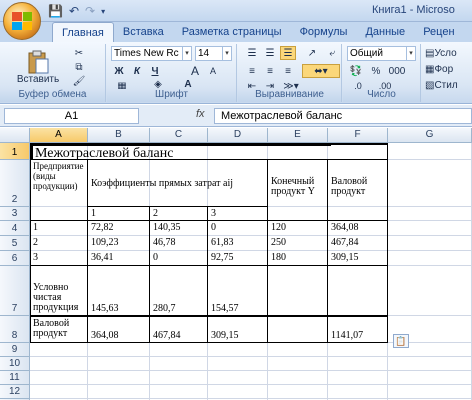  I want to click on cell-c7: 280,7, so click(179, 309).